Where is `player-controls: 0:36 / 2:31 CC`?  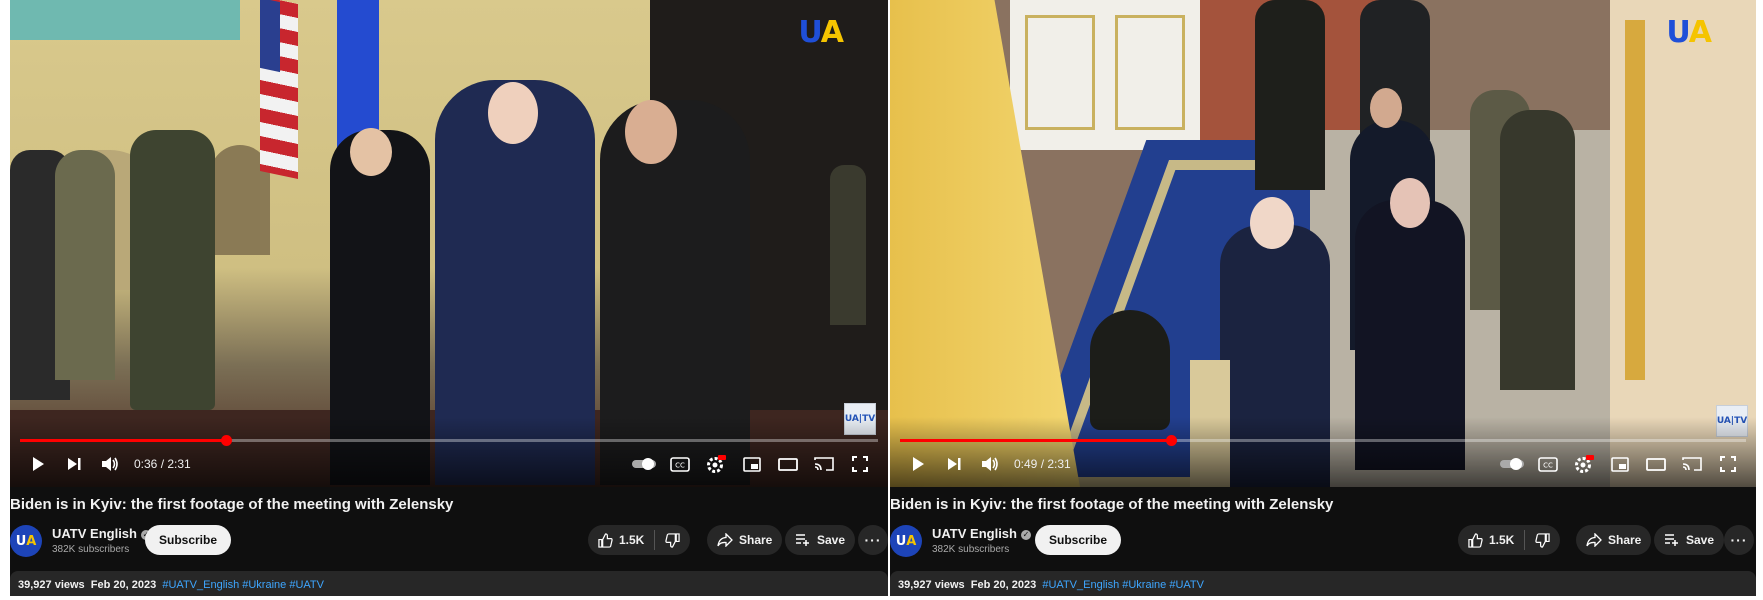
player-controls: 0:36 / 2:31 CC is located at coordinates (449, 464).